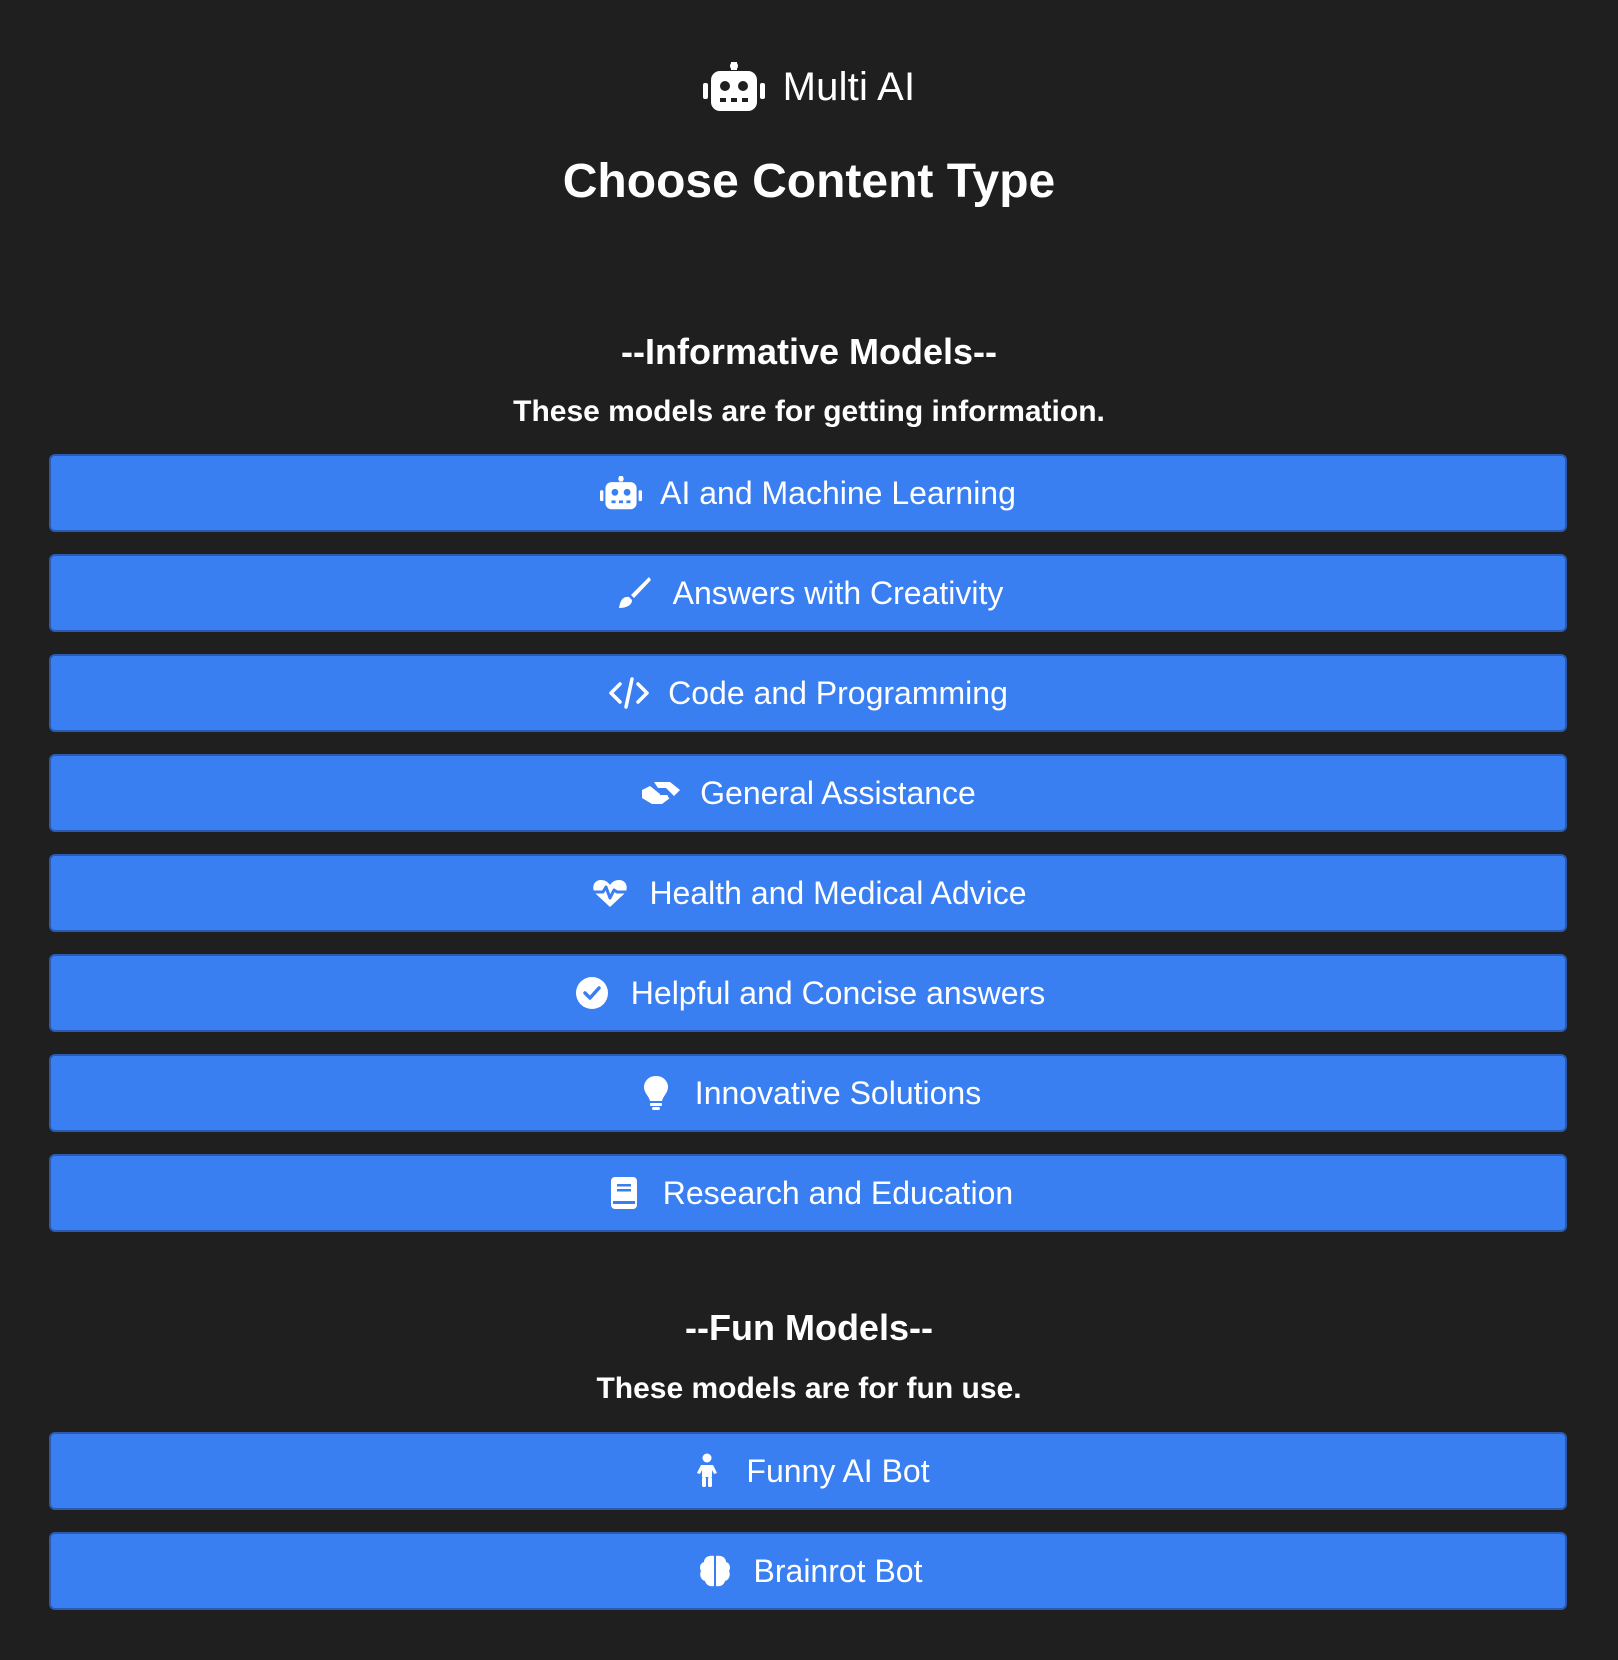 This screenshot has height=1660, width=1618. What do you see at coordinates (838, 1092) in the screenshot?
I see `button-label: Innovative Solutions` at bounding box center [838, 1092].